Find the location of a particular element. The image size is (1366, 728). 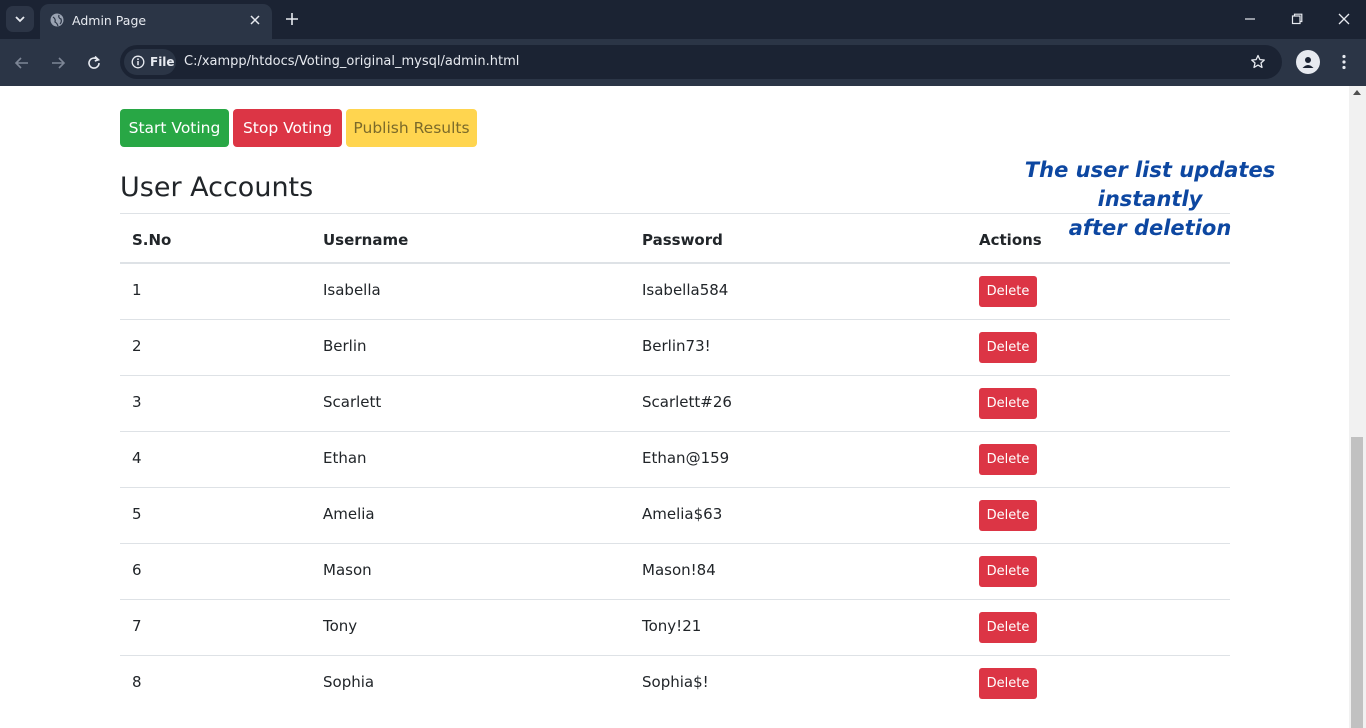

cell-sno: 6 is located at coordinates (137, 570).